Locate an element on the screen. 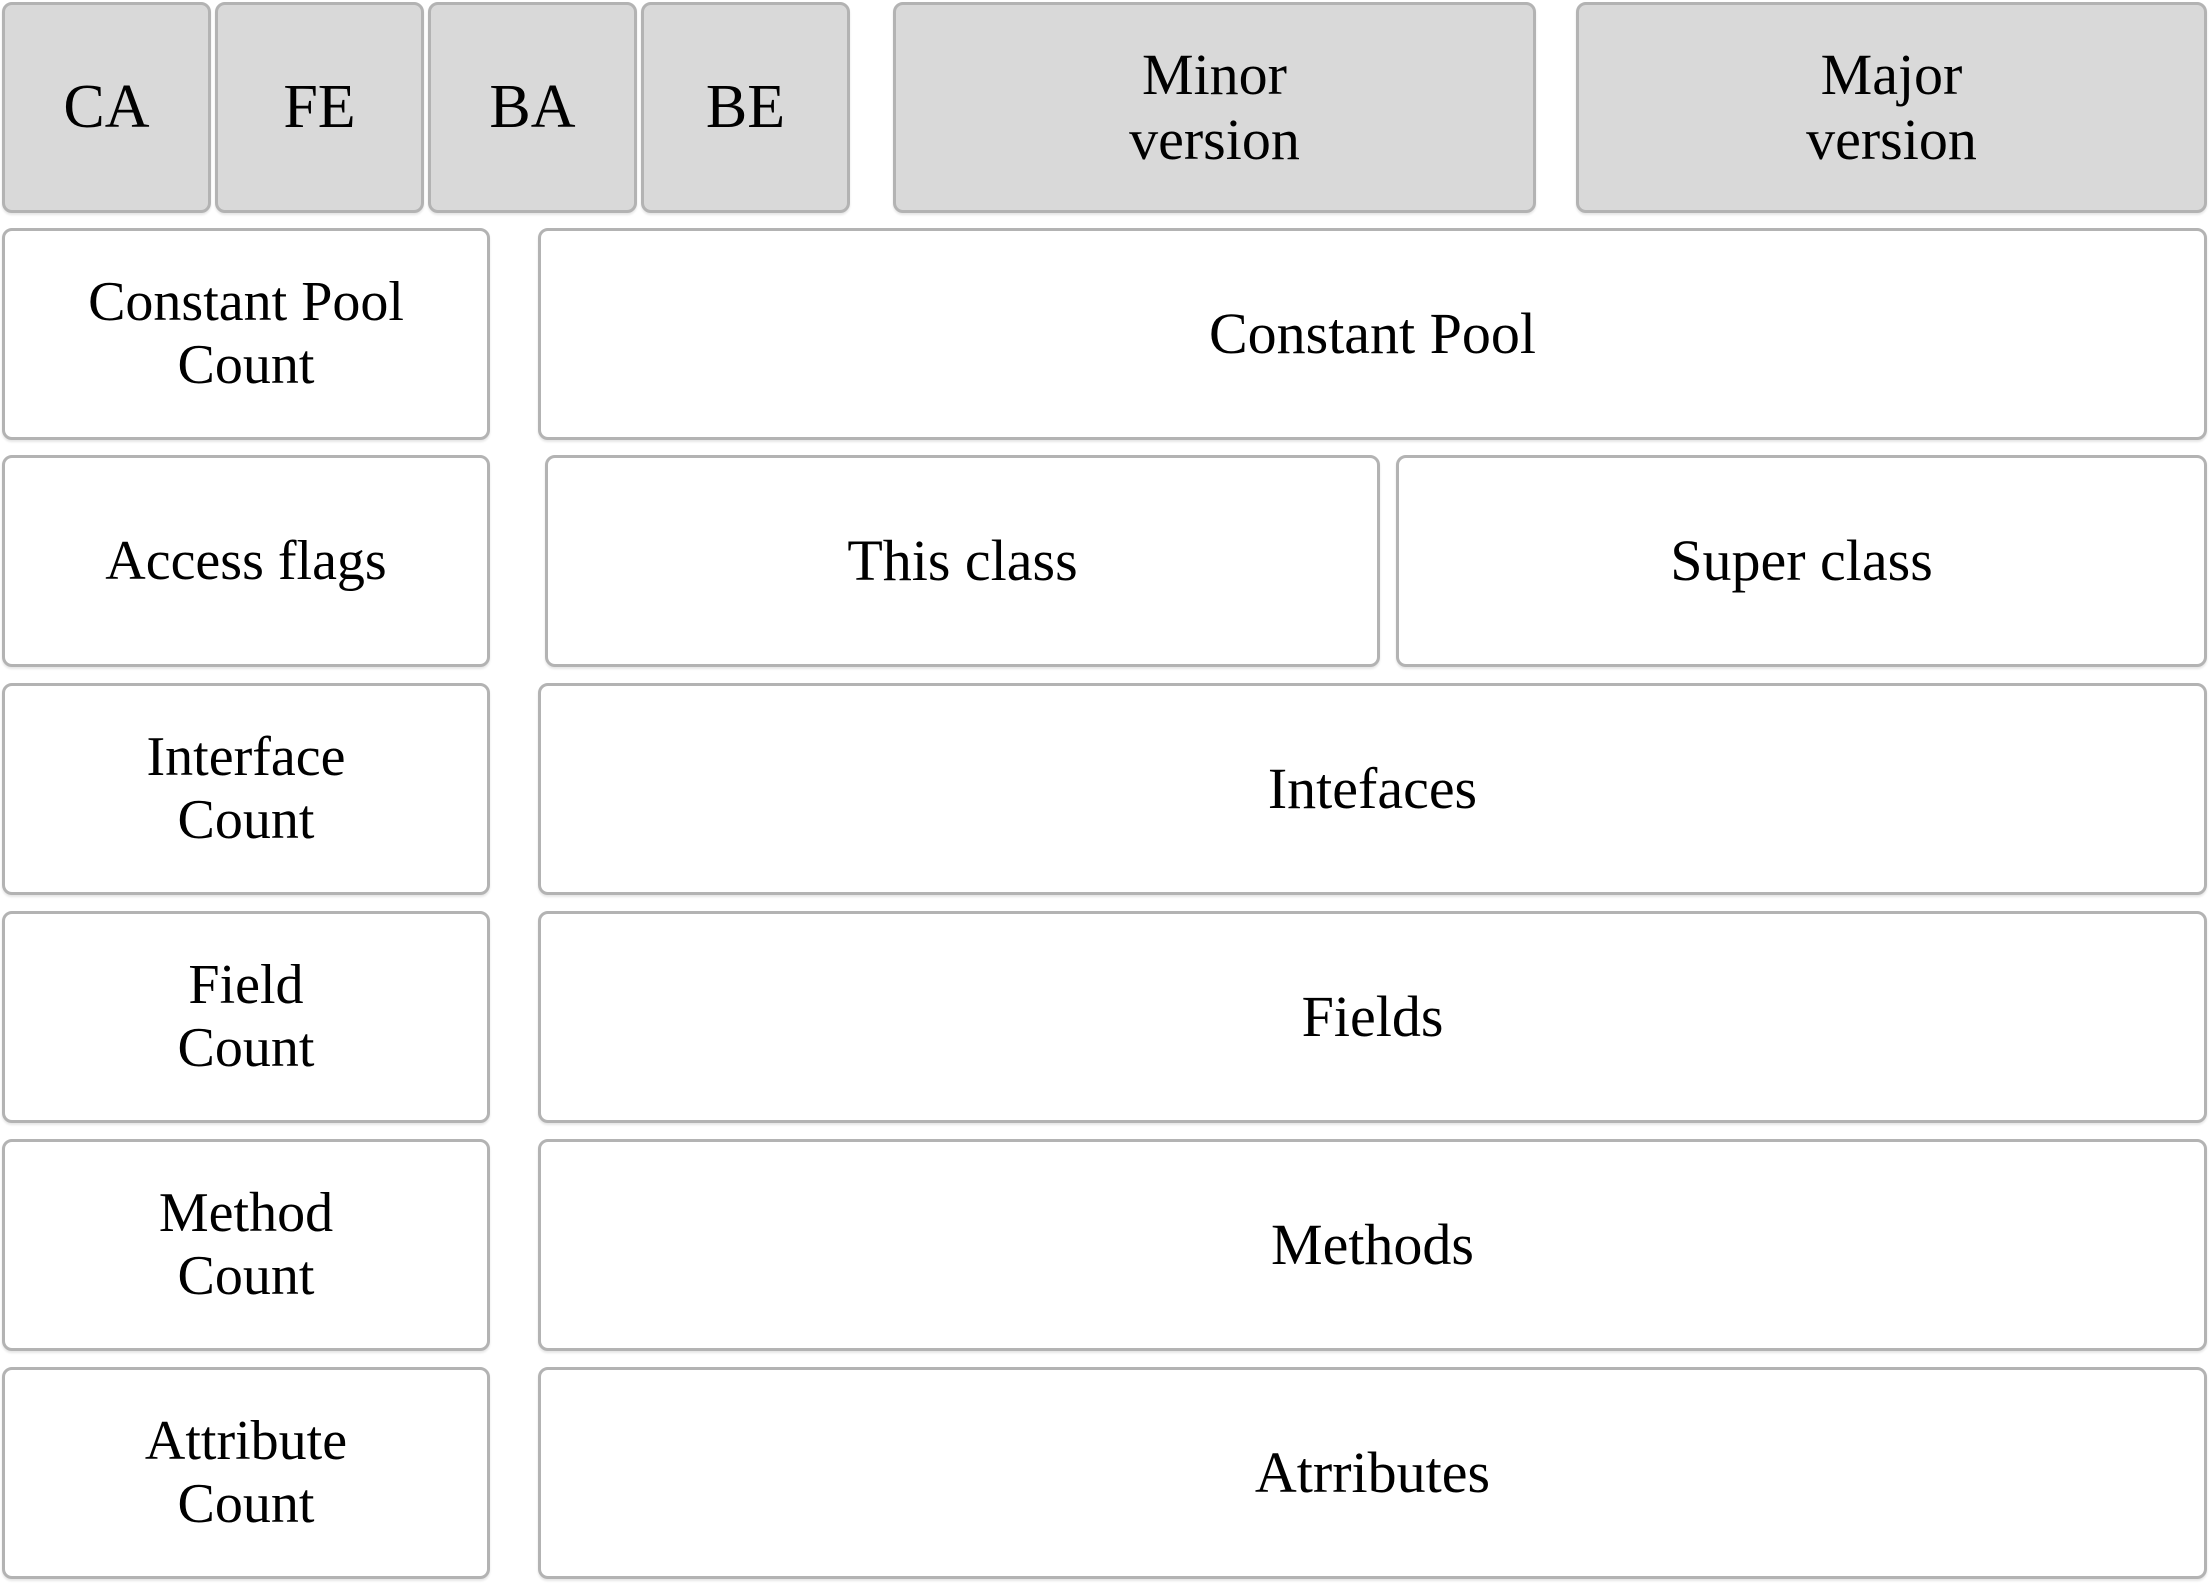  magic-byte-fe-box: FE is located at coordinates (319, 107).